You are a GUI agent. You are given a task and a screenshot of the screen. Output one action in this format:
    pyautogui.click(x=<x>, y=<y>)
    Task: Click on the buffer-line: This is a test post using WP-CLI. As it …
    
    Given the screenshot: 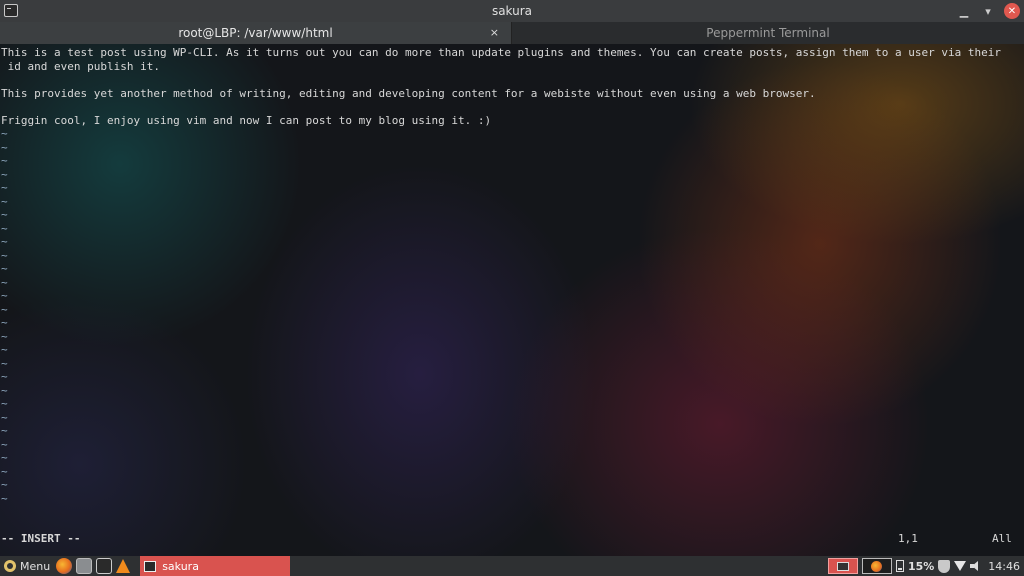 What is the action you would take?
    pyautogui.click(x=501, y=53)
    